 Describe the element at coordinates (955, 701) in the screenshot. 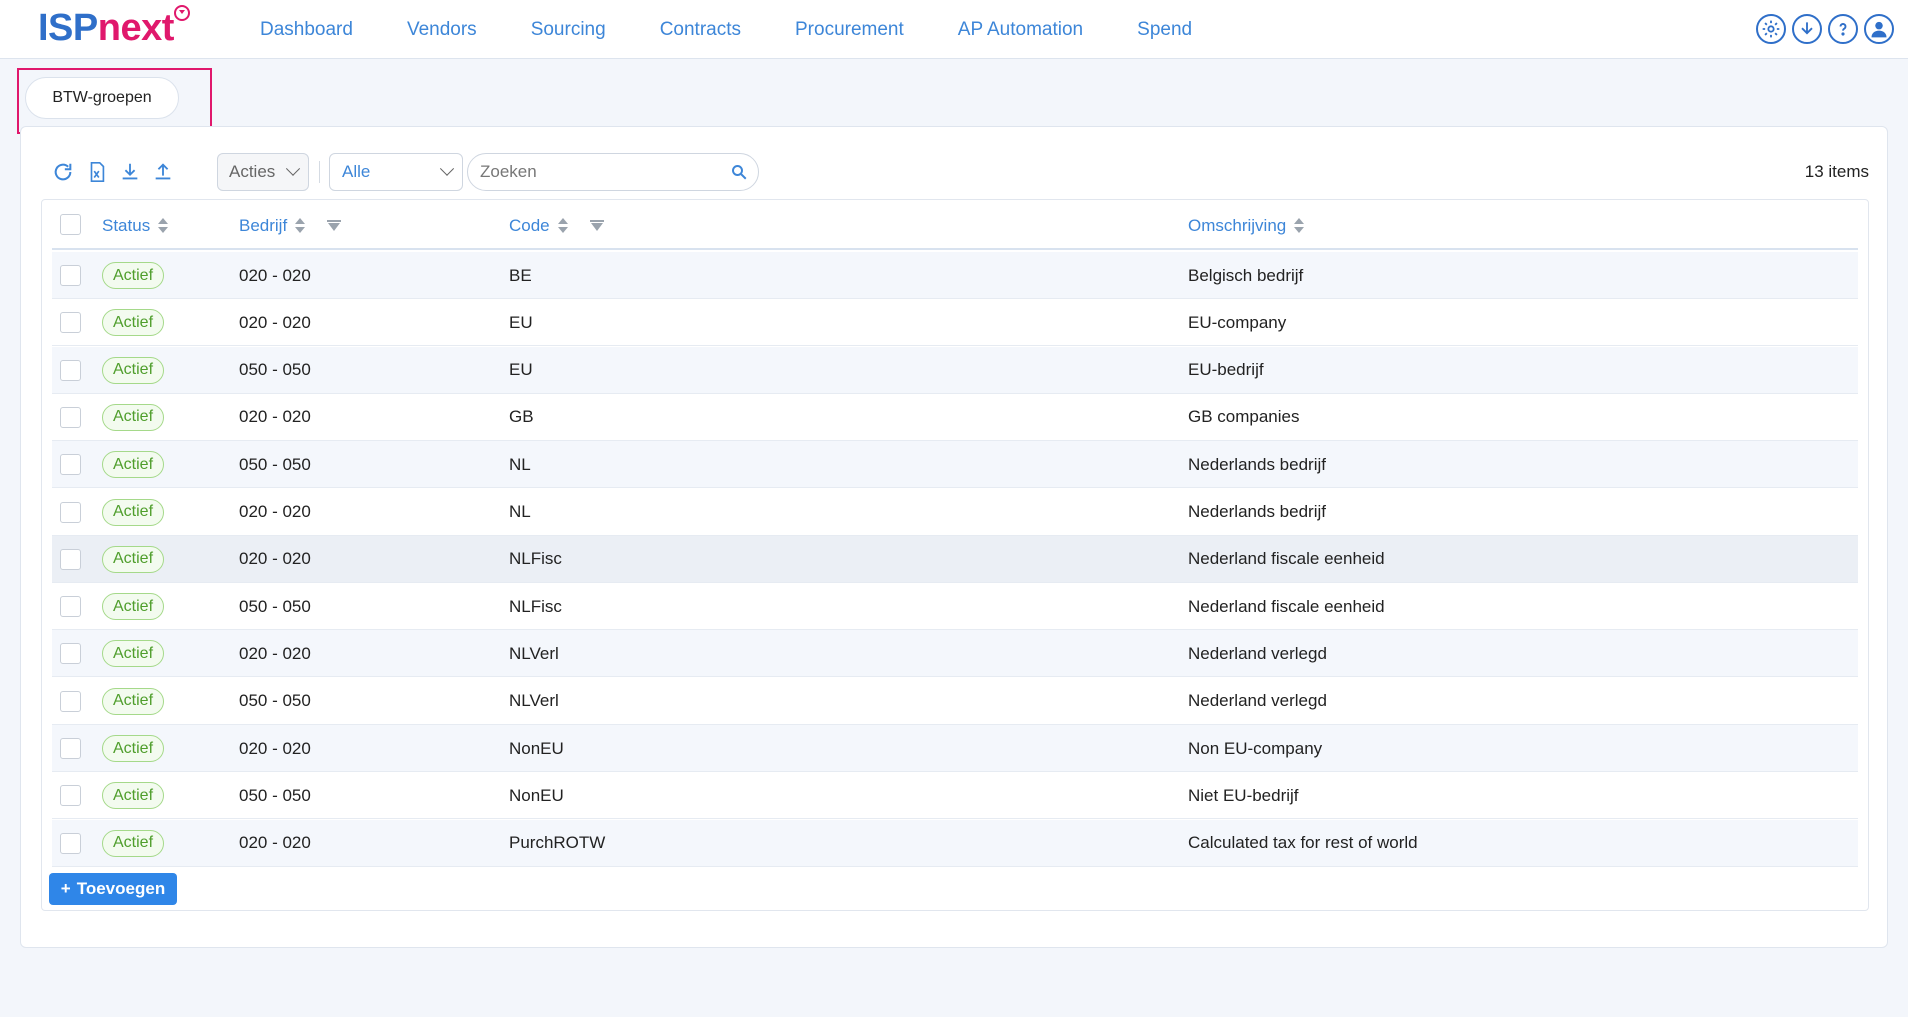

I see `table-row: Actief 050 - 050 NLVerl Nederland verlegd` at that location.